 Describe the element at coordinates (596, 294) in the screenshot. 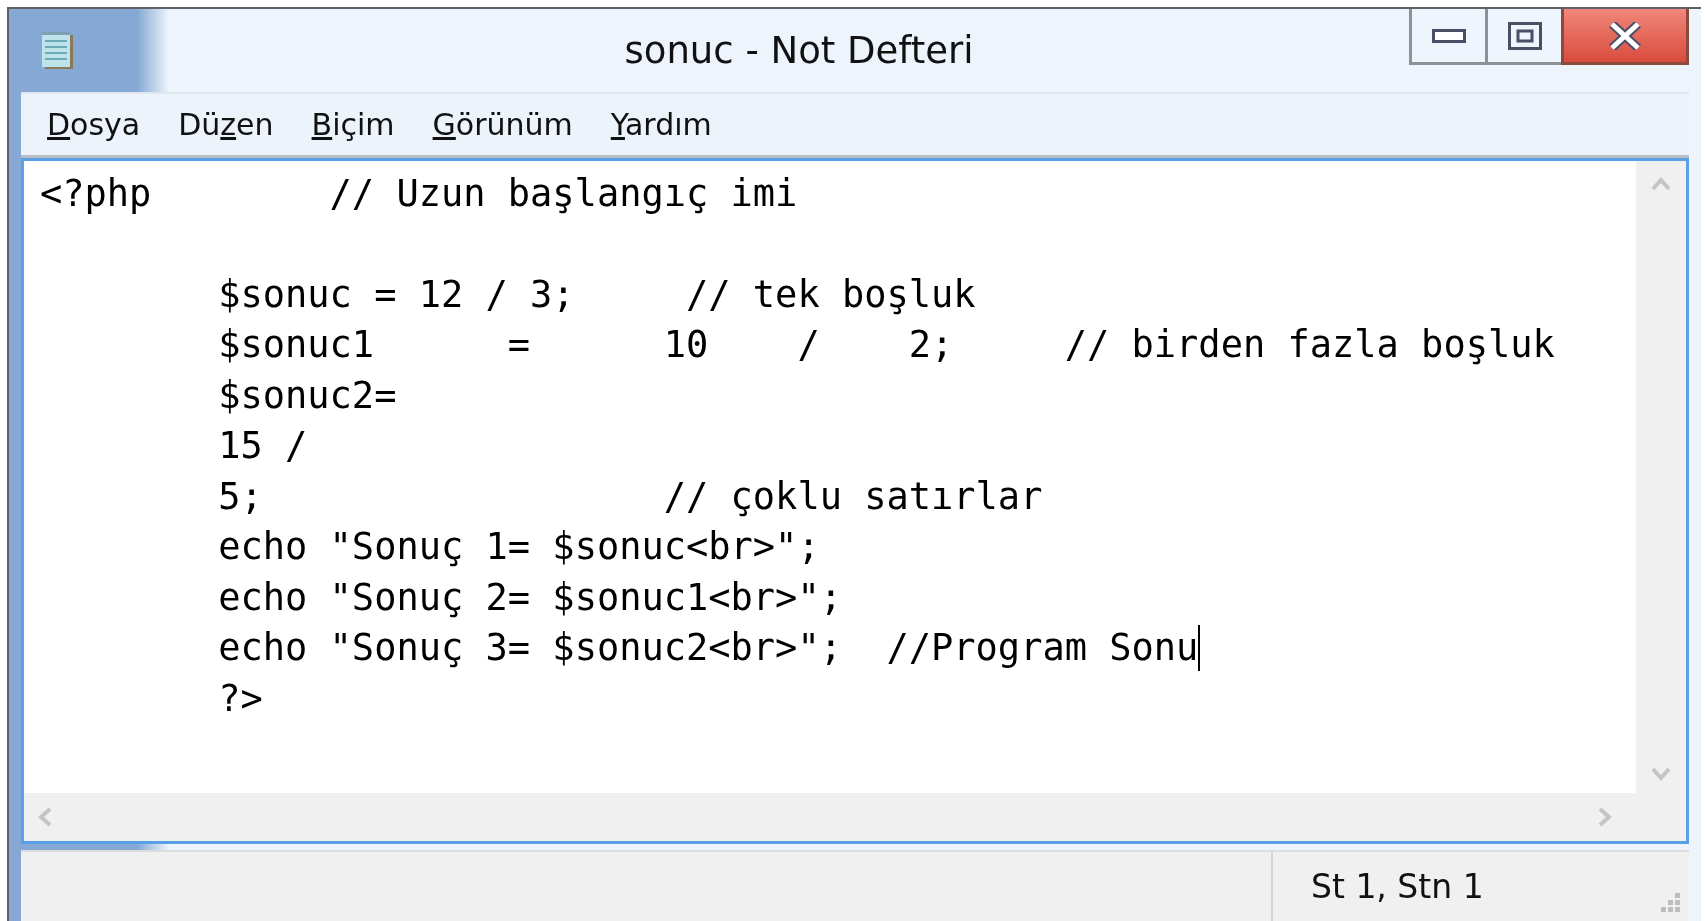

I see `code-line: $sonuc = 12 / 3; // tek boşluk` at that location.